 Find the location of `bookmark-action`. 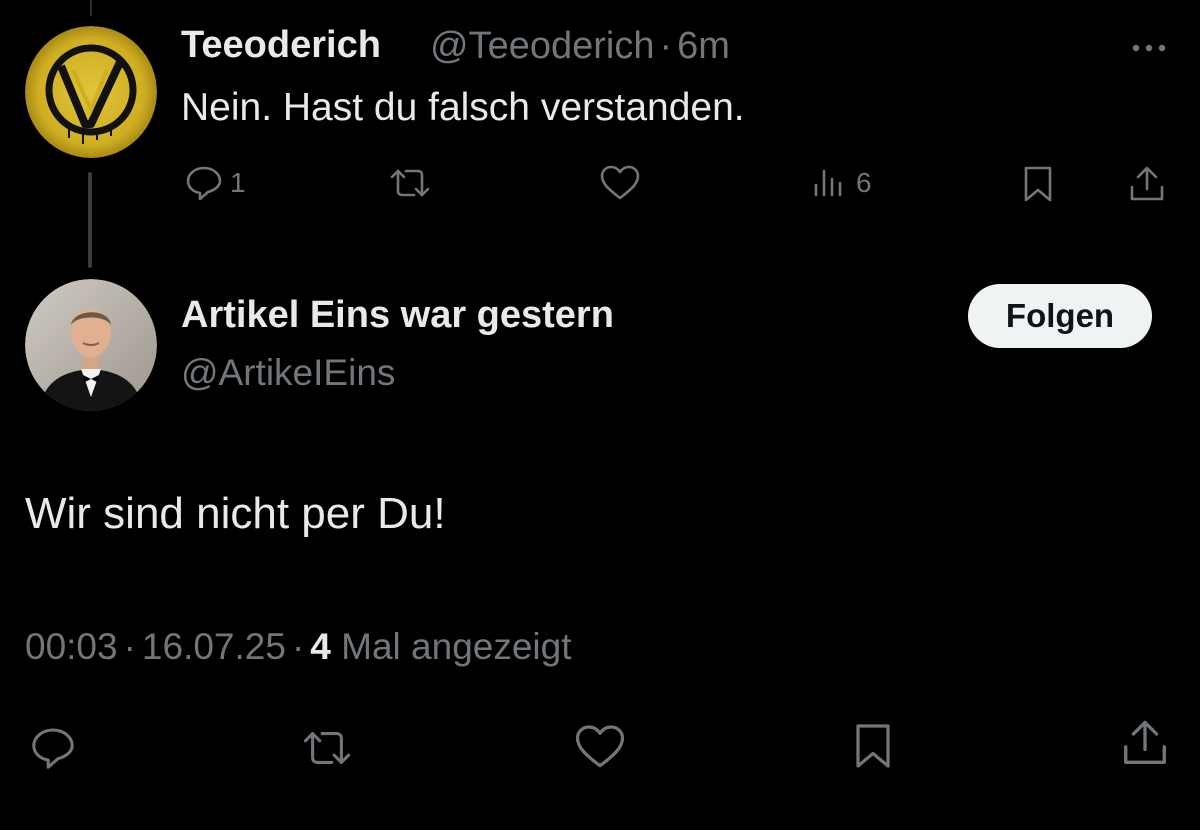

bookmark-action is located at coordinates (1038, 184).